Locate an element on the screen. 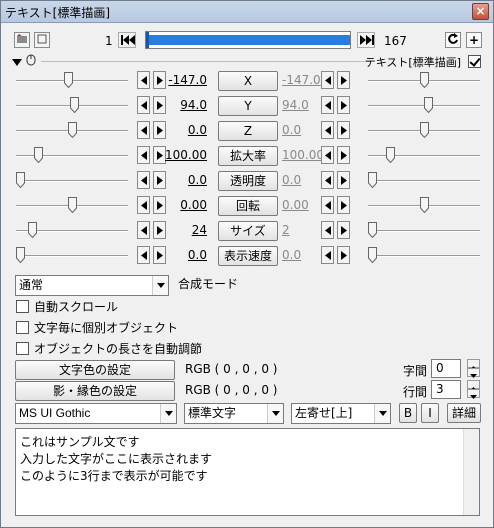 This screenshot has height=528, width=494. detail-button: 詳細 is located at coordinates (464, 413).